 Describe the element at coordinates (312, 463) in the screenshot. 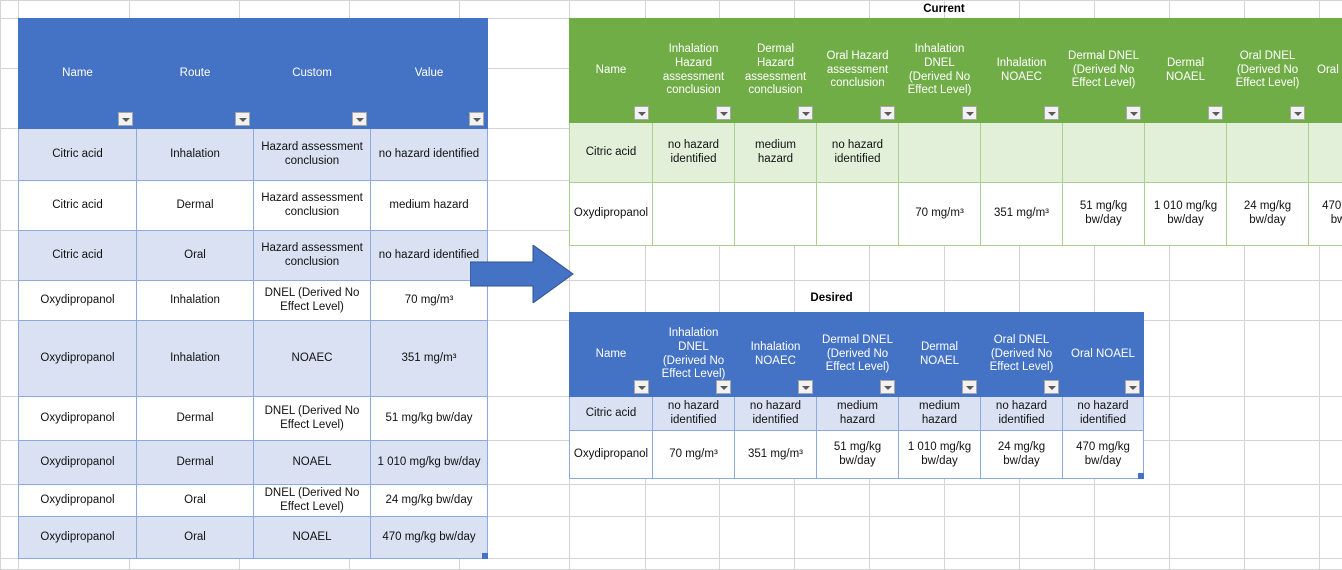

I see `table-cell: NOAEL` at that location.